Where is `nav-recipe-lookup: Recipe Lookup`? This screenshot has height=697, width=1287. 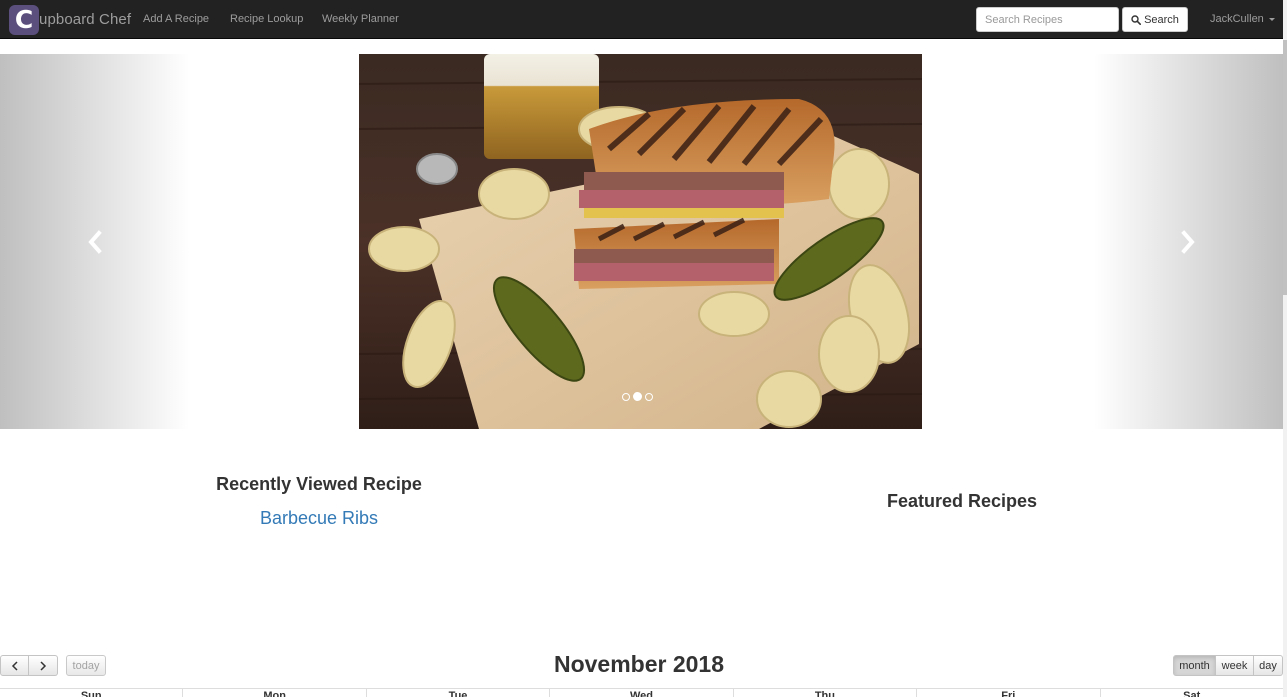 nav-recipe-lookup: Recipe Lookup is located at coordinates (266, 19).